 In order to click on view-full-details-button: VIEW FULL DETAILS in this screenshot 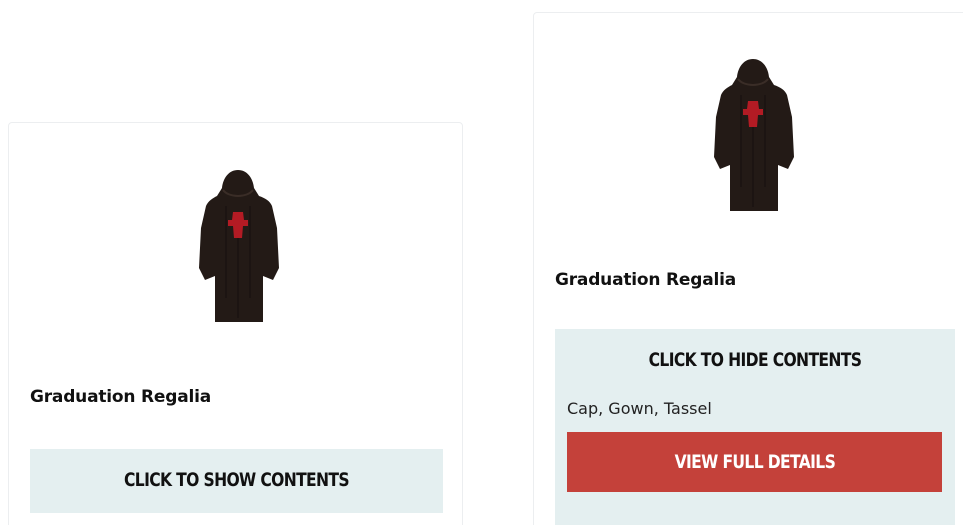, I will do `click(754, 462)`.